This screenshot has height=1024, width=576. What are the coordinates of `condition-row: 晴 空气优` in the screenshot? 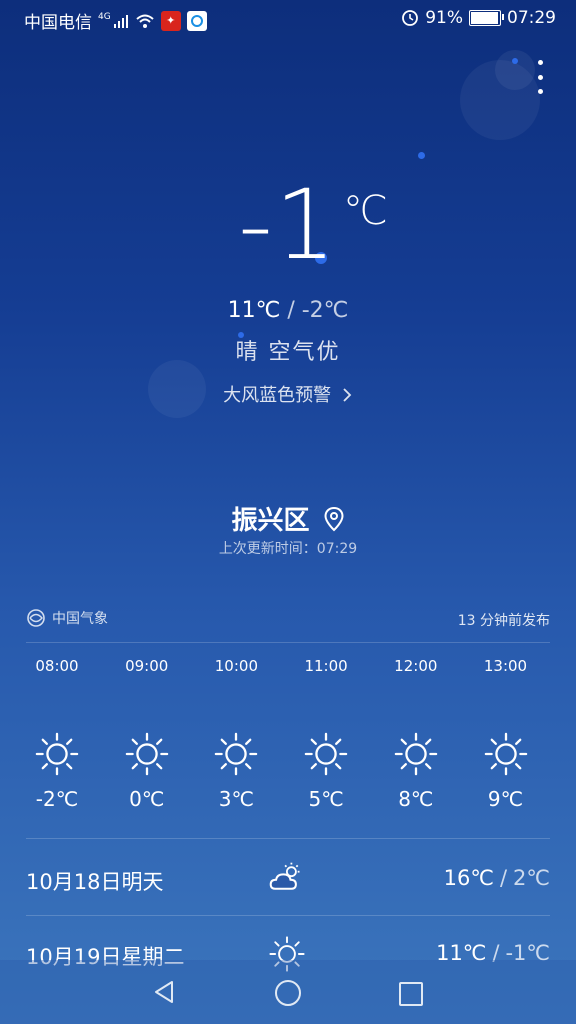 It's located at (288, 350).